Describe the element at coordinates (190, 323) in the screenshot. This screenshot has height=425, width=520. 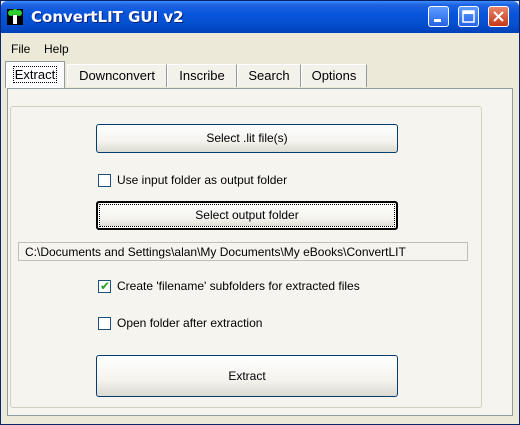
I see `open-folder-label: Open folder after extraction` at that location.